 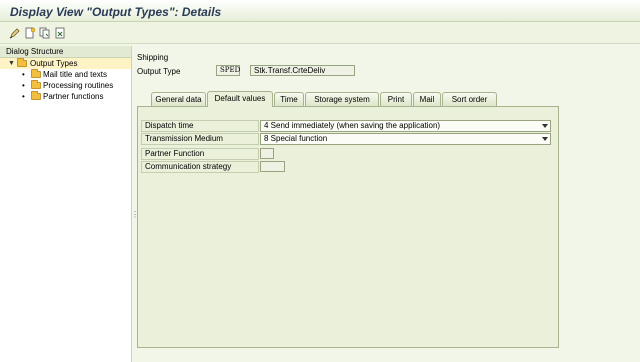 What do you see at coordinates (54, 63) in the screenshot?
I see `tree-item-label: Output Types` at bounding box center [54, 63].